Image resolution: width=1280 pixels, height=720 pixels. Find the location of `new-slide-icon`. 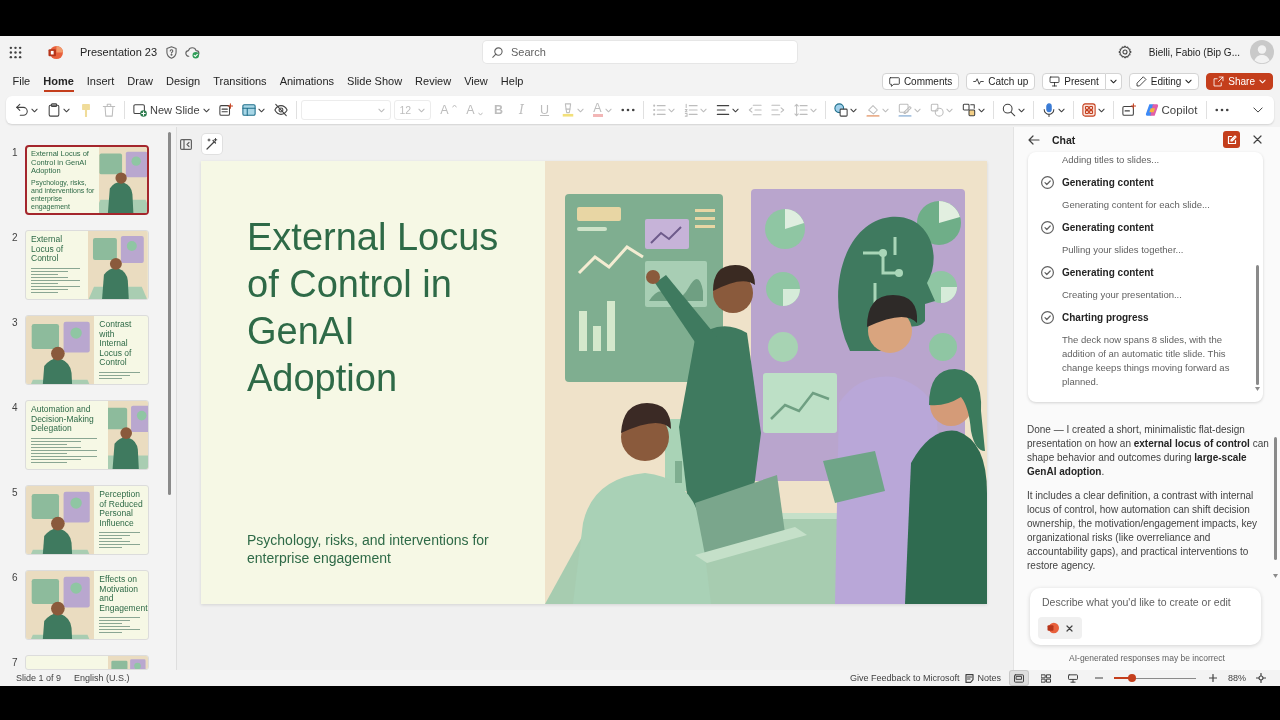

new-slide-icon is located at coordinates (140, 110).